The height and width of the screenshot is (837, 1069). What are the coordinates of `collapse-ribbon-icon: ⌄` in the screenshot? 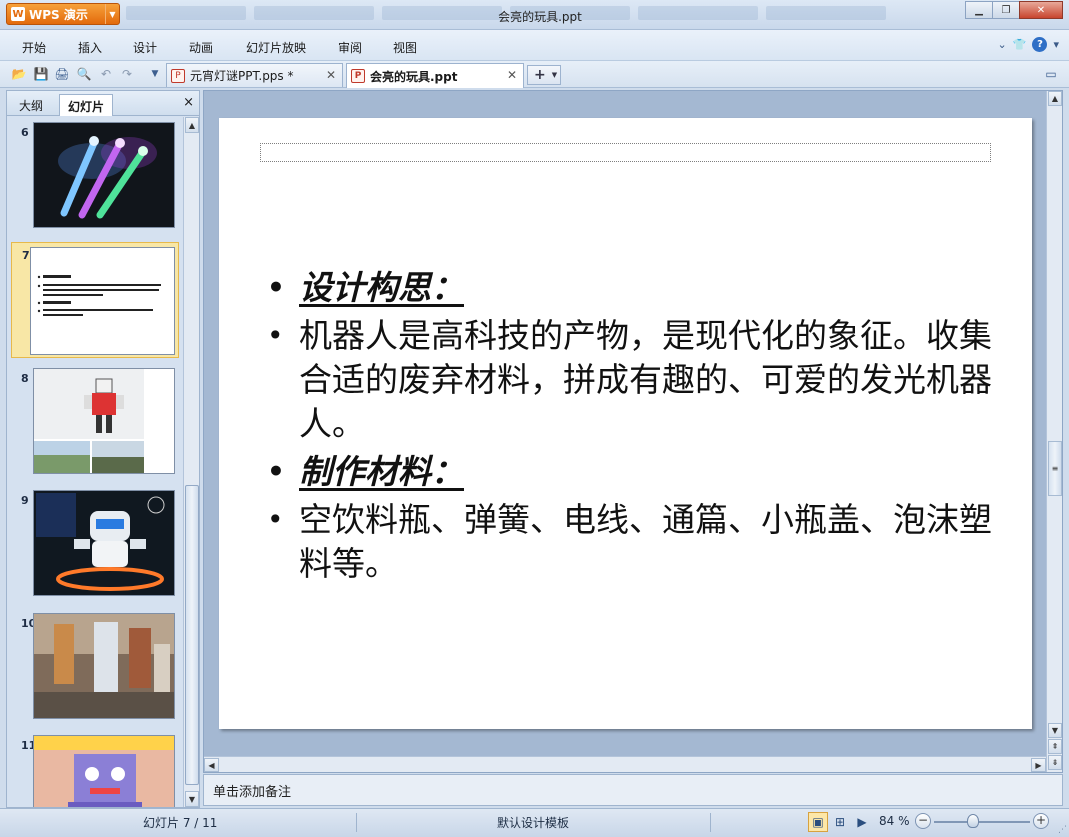 It's located at (1002, 44).